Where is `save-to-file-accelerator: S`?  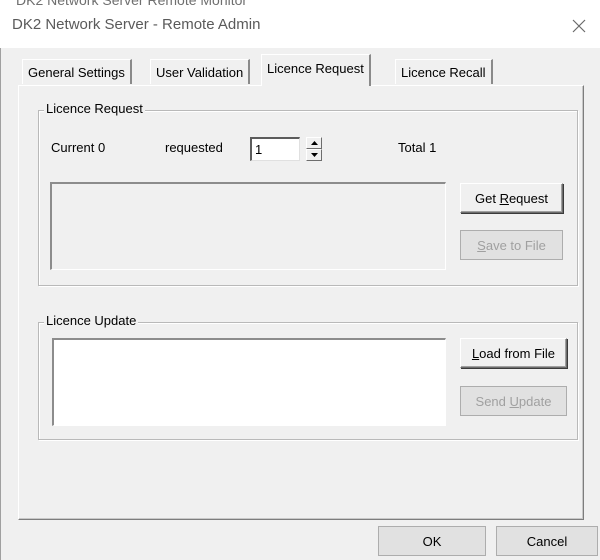 save-to-file-accelerator: S is located at coordinates (481, 245).